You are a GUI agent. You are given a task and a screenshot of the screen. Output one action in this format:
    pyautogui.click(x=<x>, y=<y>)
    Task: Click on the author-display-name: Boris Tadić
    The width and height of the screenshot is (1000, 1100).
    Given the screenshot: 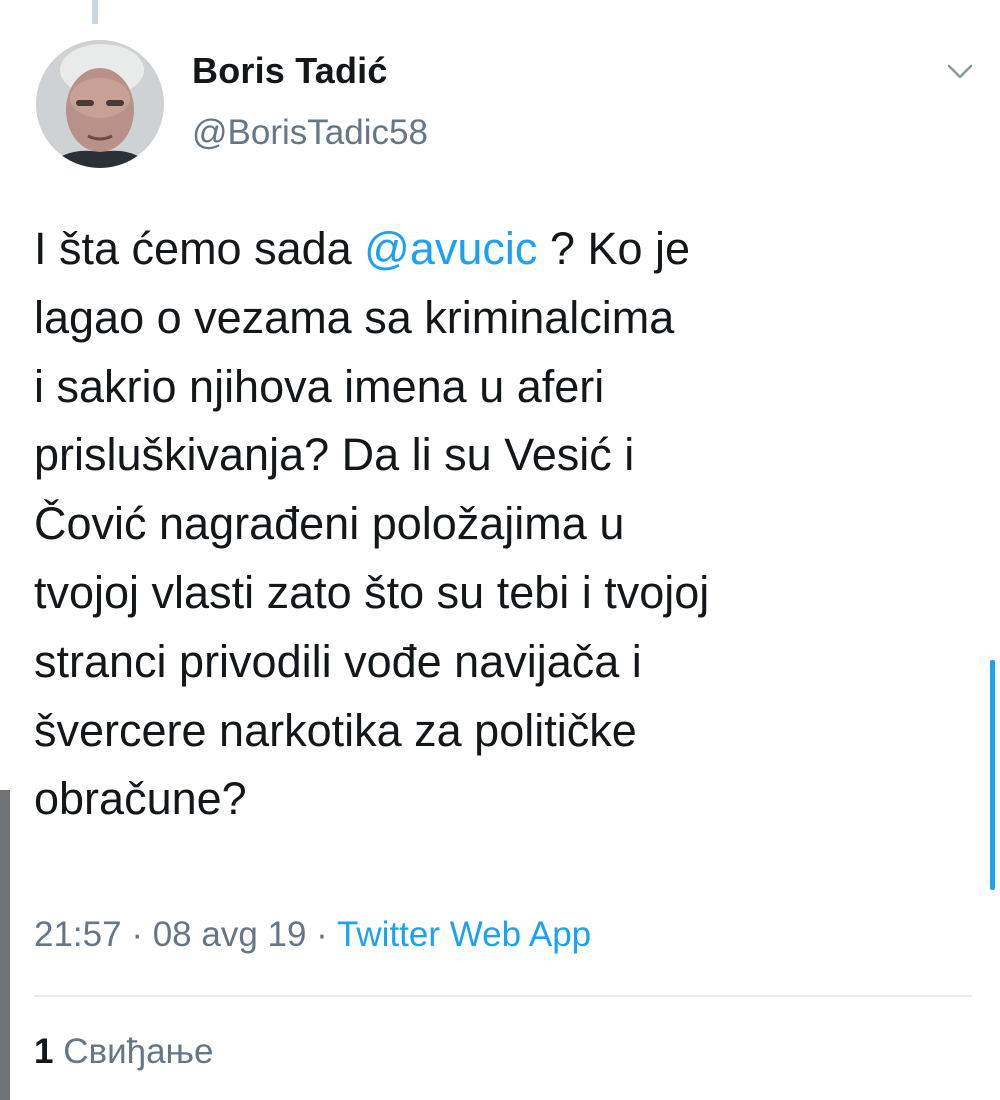 What is the action you would take?
    pyautogui.click(x=290, y=71)
    